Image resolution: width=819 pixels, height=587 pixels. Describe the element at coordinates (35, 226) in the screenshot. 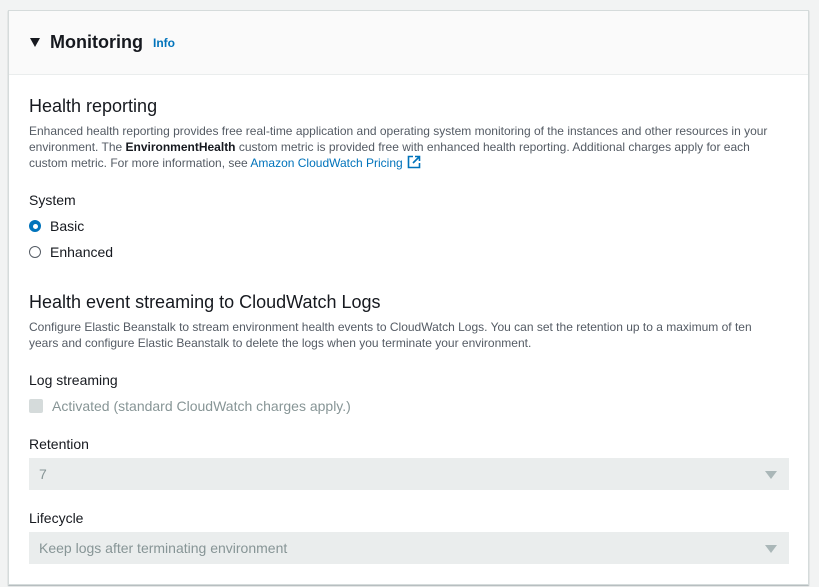

I see `radio-basic-control` at that location.